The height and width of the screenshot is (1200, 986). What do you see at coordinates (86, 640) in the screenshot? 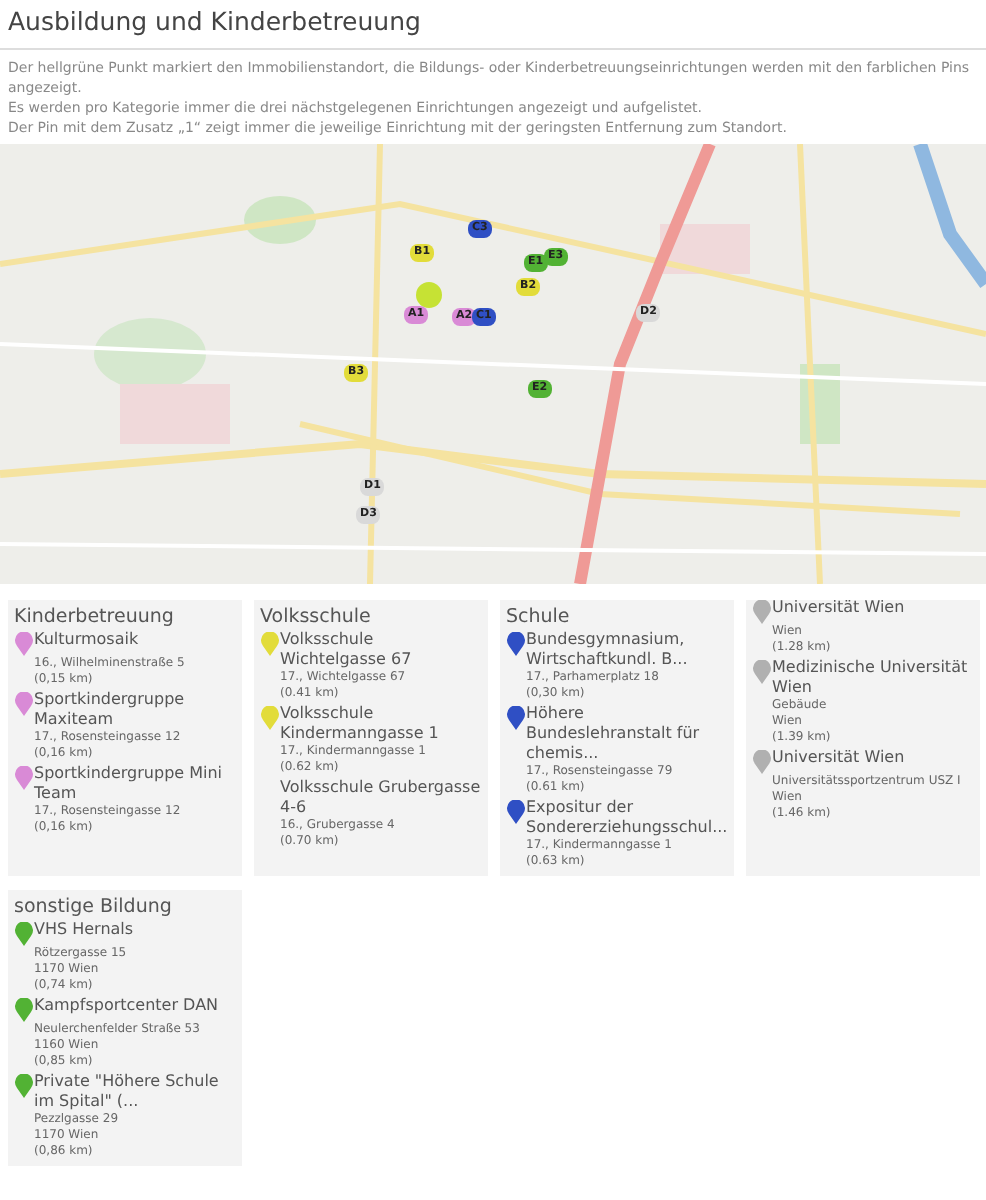
I see `place-name: Kulturmosaik` at bounding box center [86, 640].